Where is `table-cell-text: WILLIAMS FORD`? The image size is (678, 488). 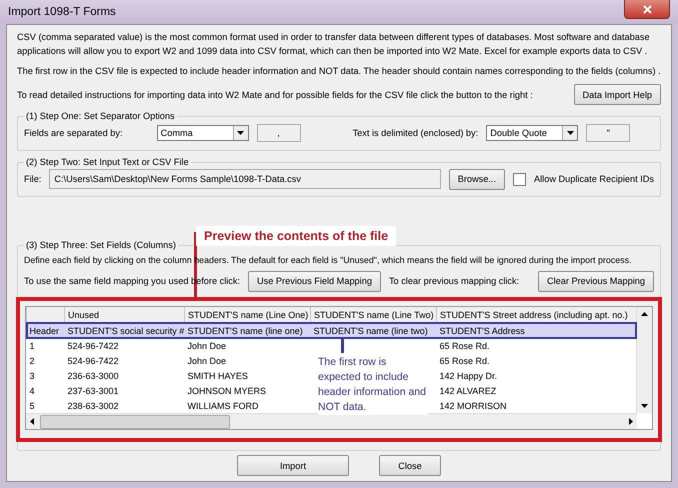 table-cell-text: WILLIAMS FORD is located at coordinates (223, 406).